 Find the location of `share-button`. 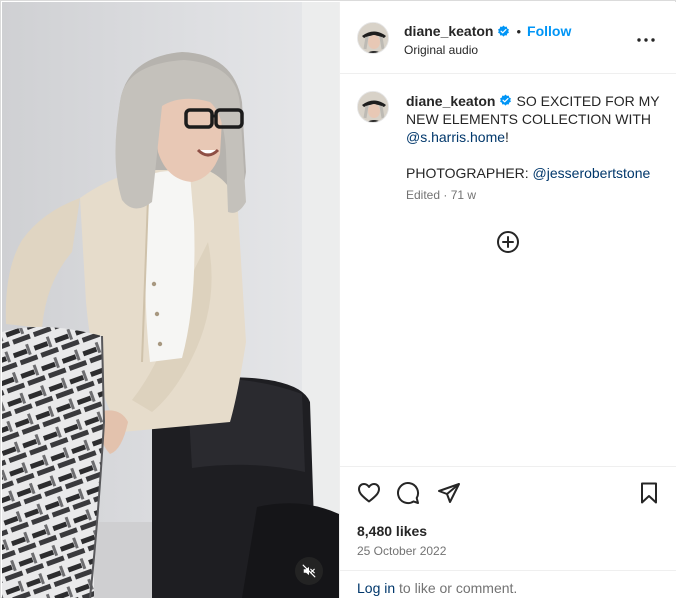

share-button is located at coordinates (449, 493).